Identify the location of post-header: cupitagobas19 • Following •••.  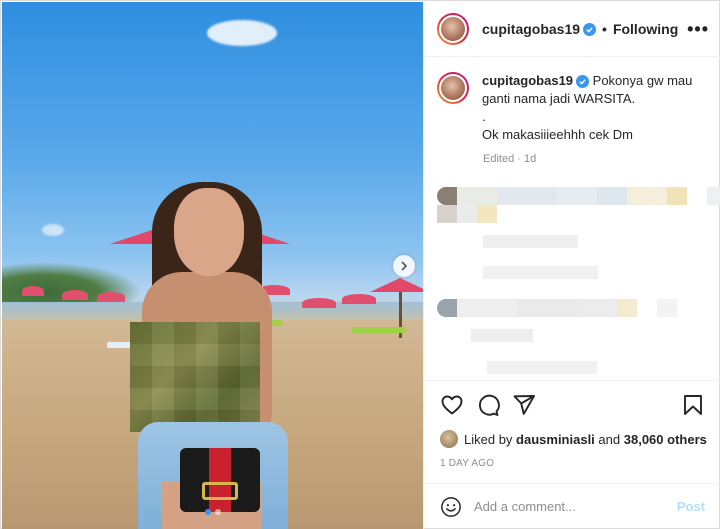
(572, 29).